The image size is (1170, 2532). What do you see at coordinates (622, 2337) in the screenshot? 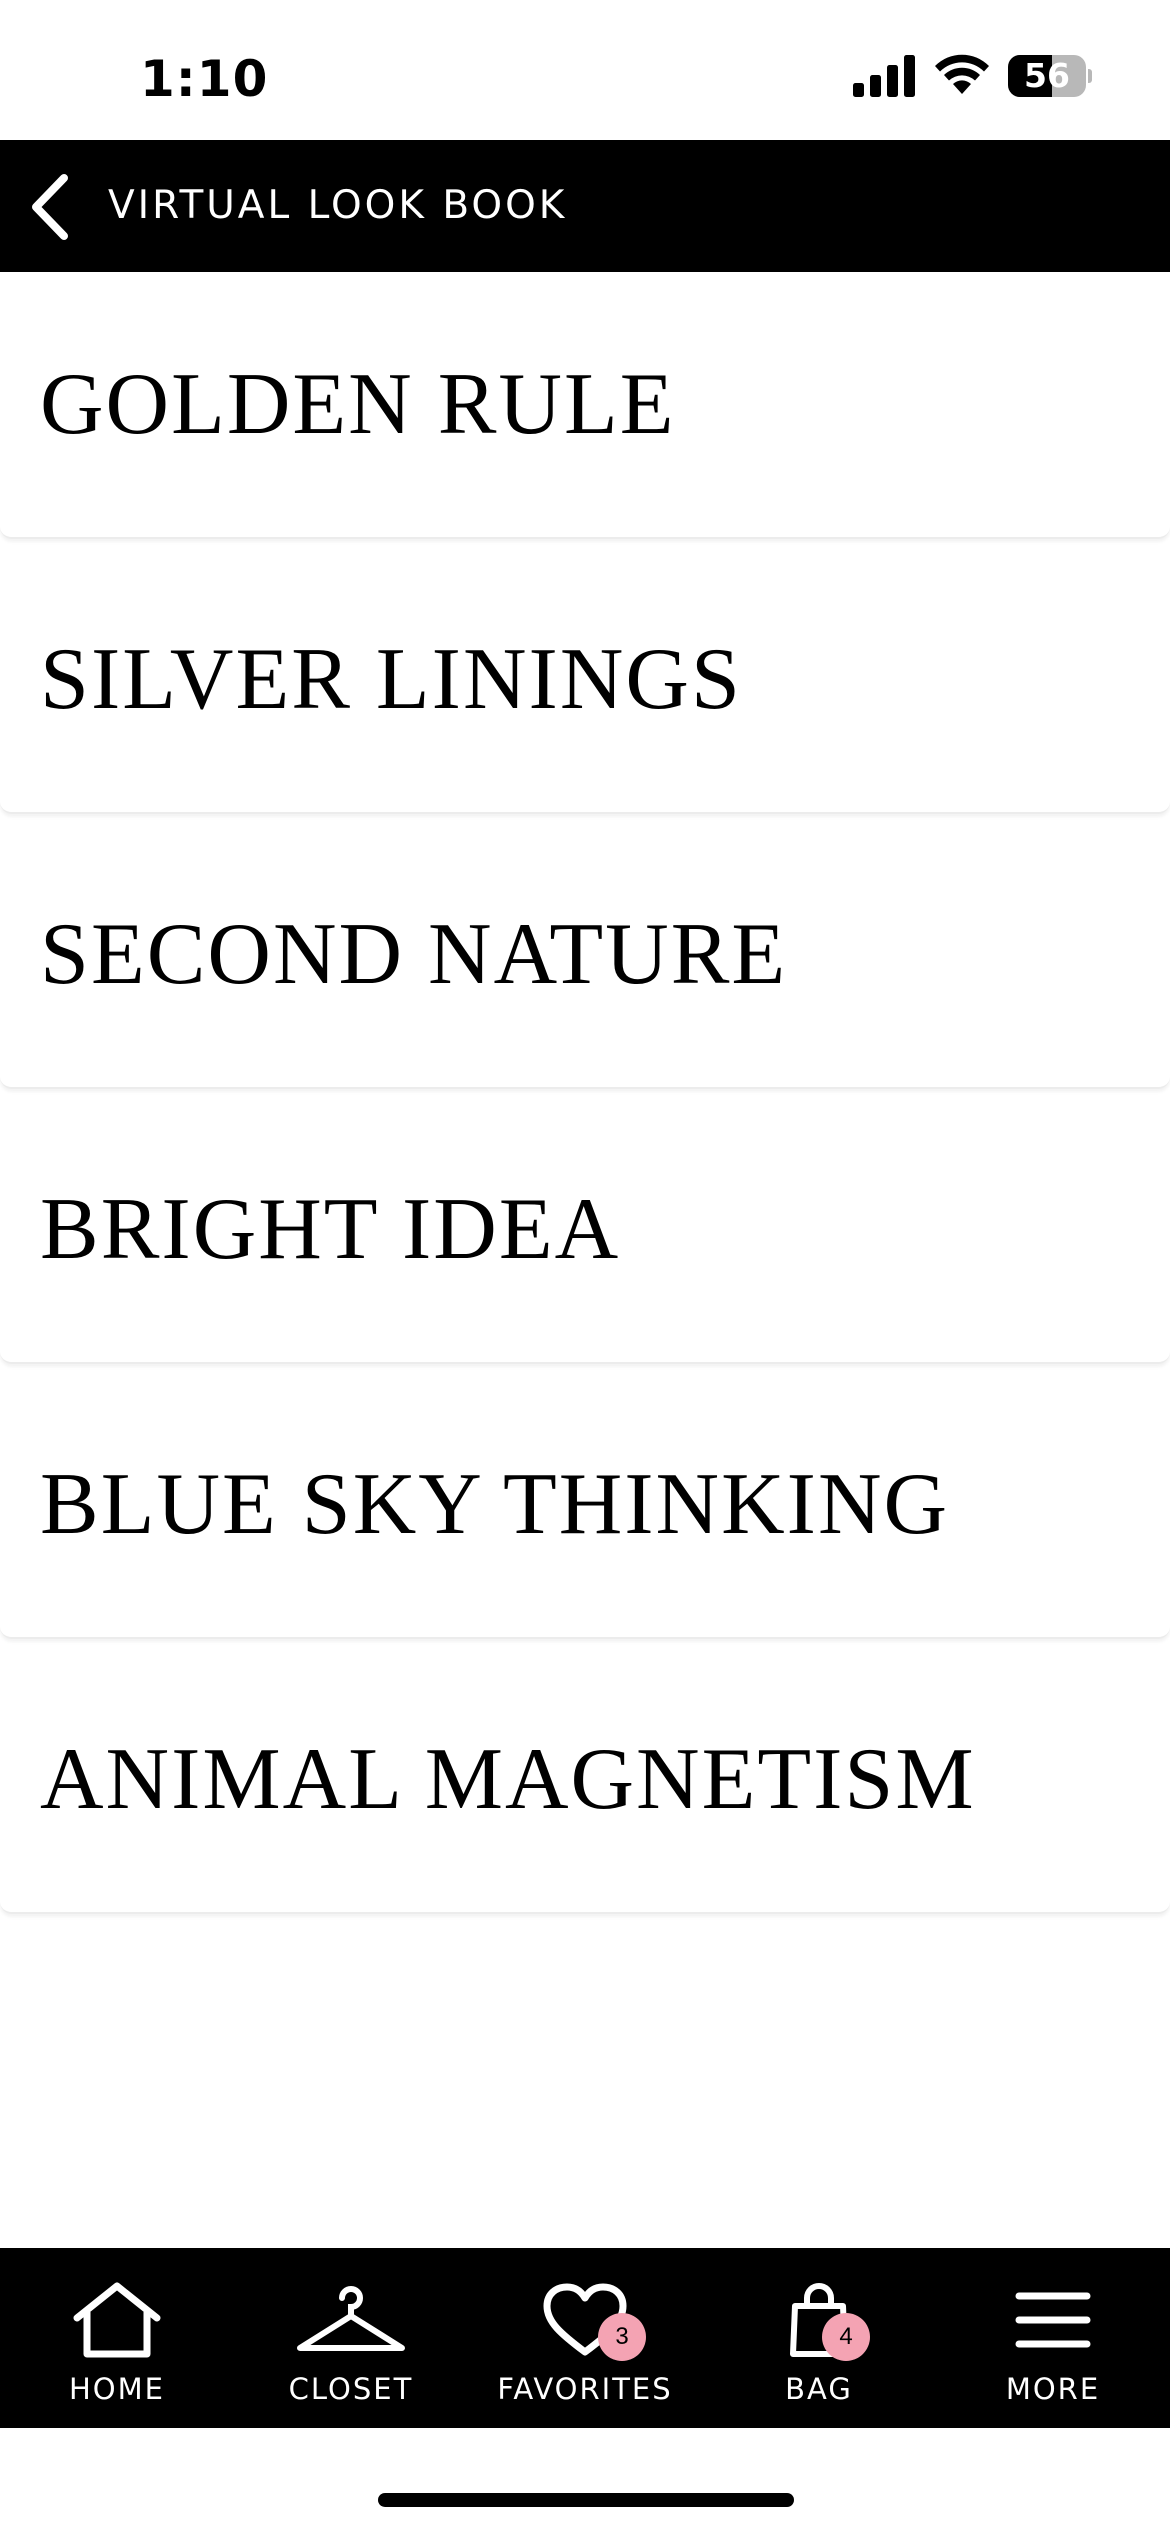
I see `favorites-count-badge: 3` at bounding box center [622, 2337].